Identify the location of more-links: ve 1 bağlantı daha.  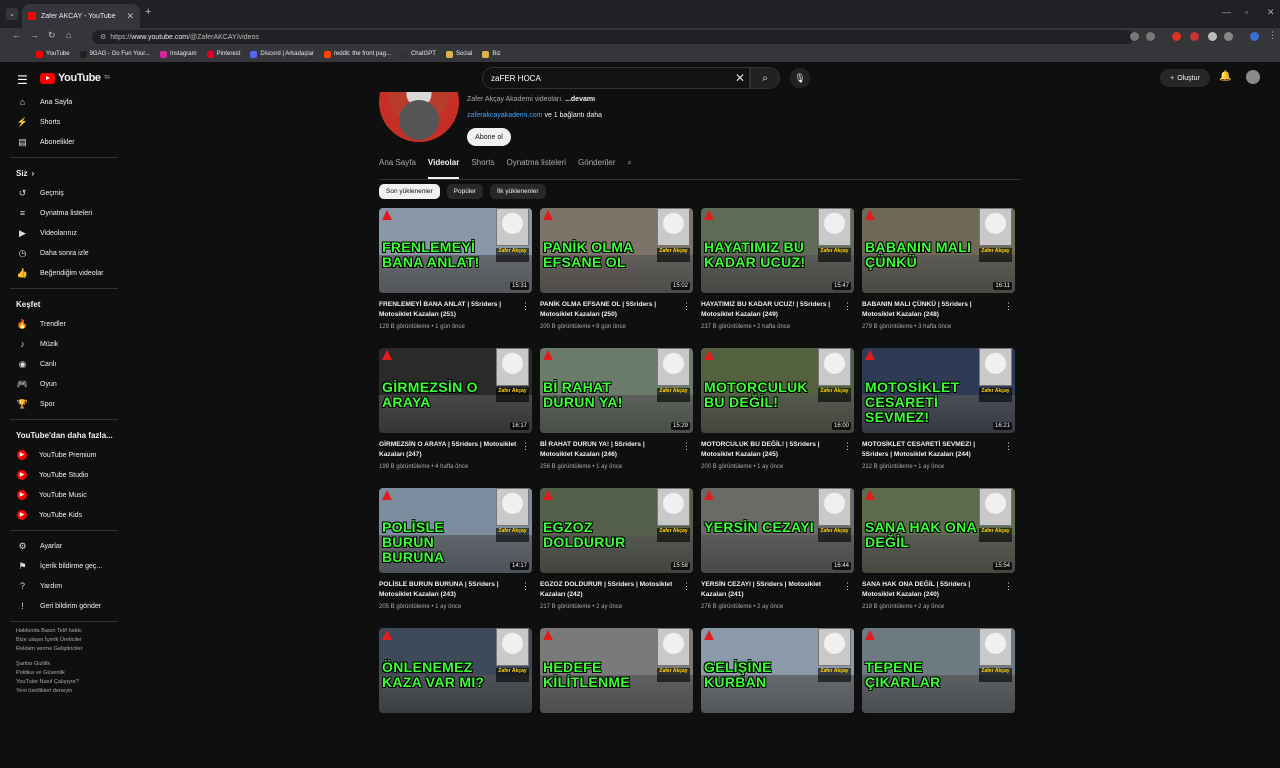
(573, 115).